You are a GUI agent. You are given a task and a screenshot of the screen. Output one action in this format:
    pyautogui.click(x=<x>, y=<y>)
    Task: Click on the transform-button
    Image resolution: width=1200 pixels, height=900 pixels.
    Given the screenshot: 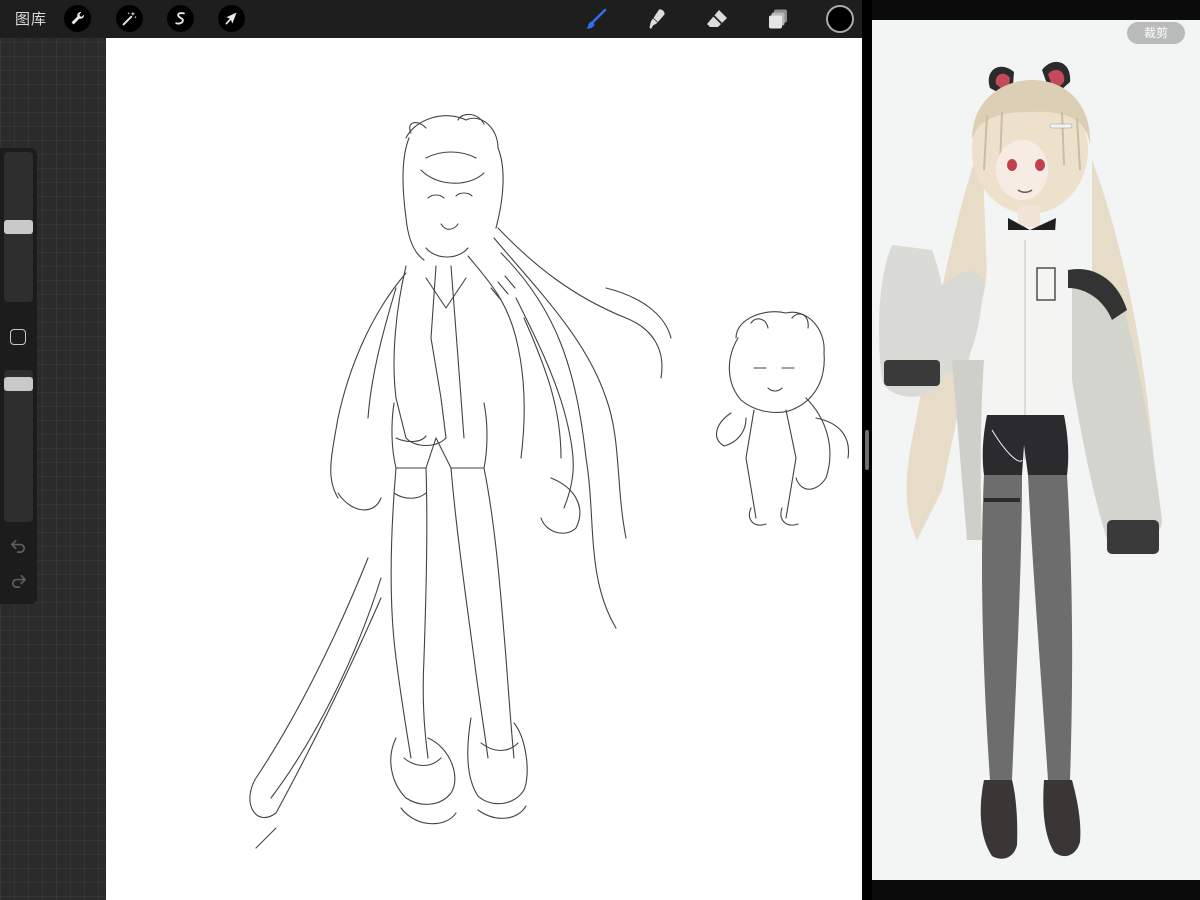 What is the action you would take?
    pyautogui.click(x=231, y=18)
    